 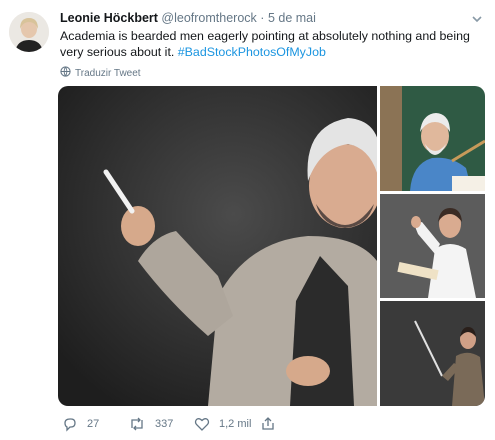 What do you see at coordinates (164, 424) in the screenshot?
I see `retweet-count: 337` at bounding box center [164, 424].